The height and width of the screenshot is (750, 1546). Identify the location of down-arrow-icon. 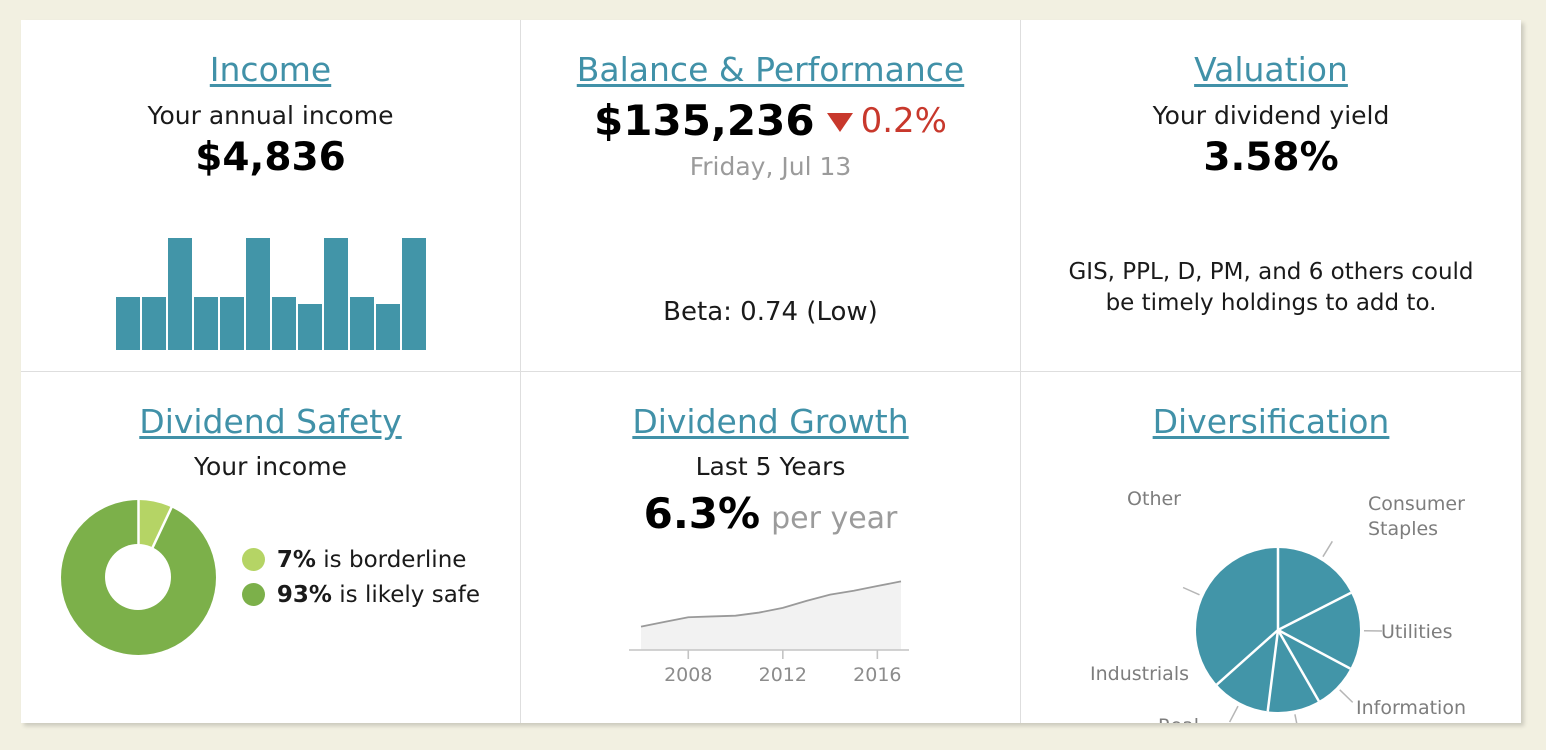
(839, 123).